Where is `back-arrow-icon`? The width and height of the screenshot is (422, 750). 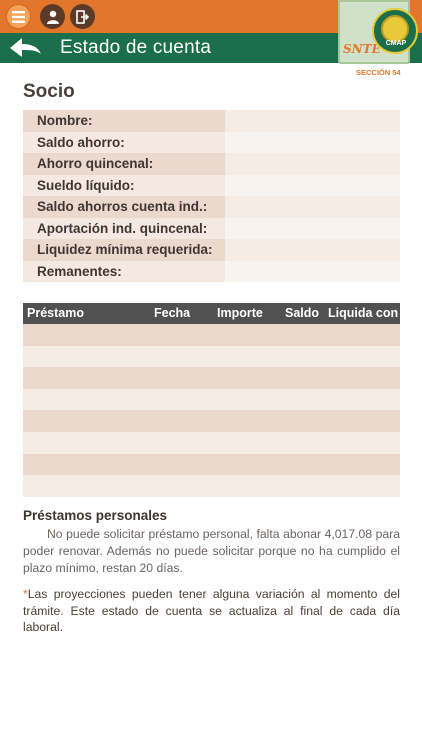 back-arrow-icon is located at coordinates (26, 48).